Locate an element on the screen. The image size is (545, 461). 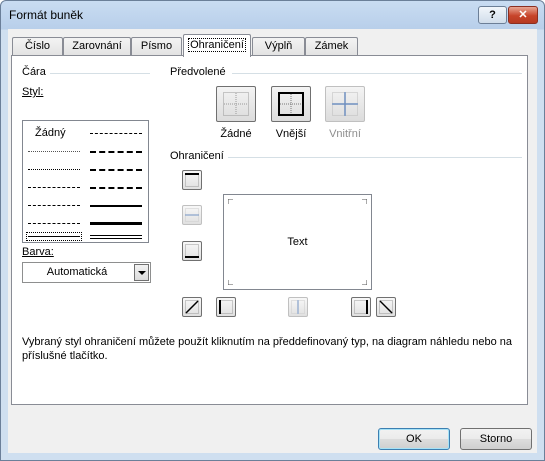
color-label: Barva: is located at coordinates (38, 252).